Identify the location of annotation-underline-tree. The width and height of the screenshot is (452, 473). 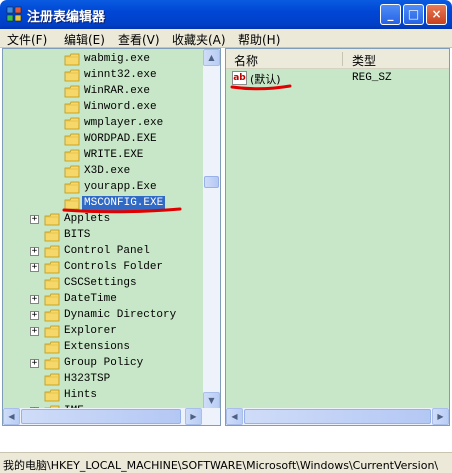
(122, 210).